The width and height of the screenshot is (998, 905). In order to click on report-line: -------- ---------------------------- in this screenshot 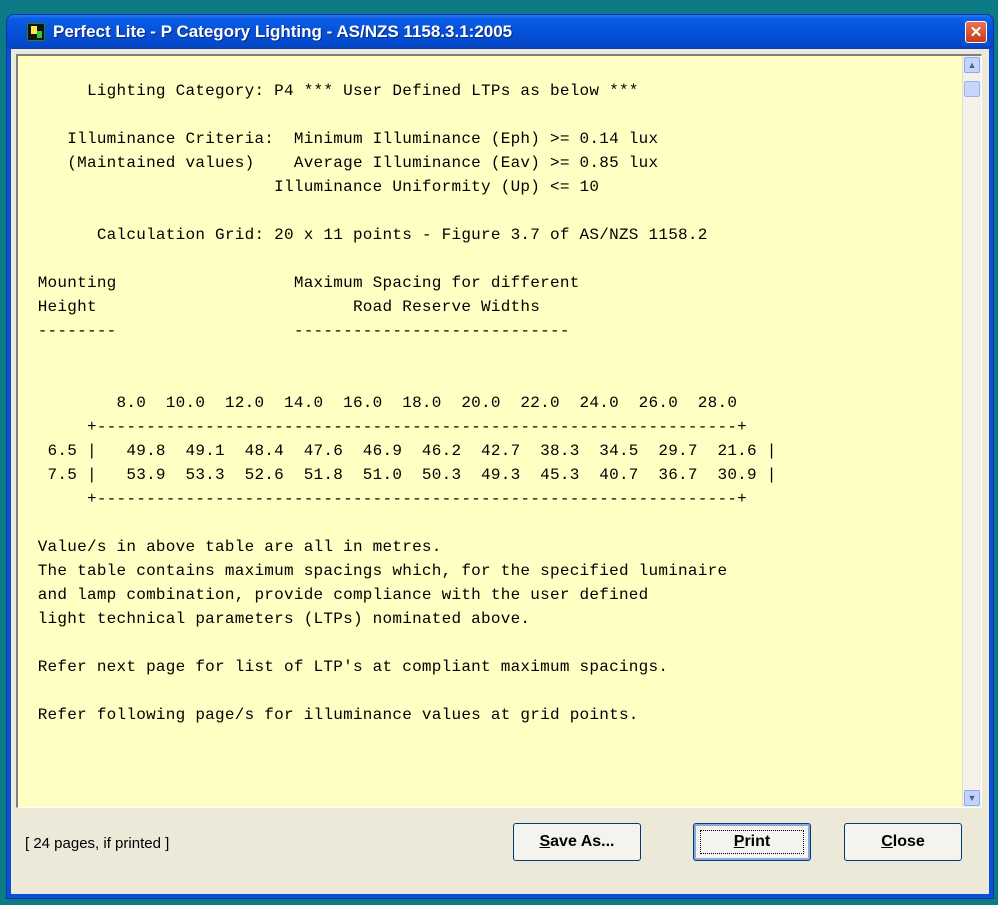, I will do `click(294, 331)`.